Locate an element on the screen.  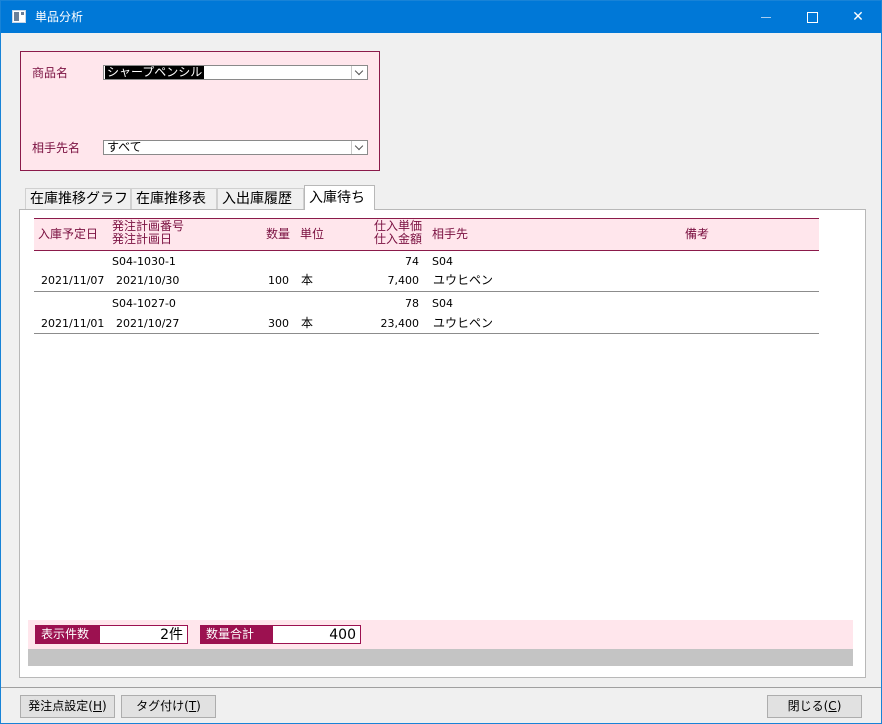
row1-partner-code: S04 is located at coordinates (442, 262).